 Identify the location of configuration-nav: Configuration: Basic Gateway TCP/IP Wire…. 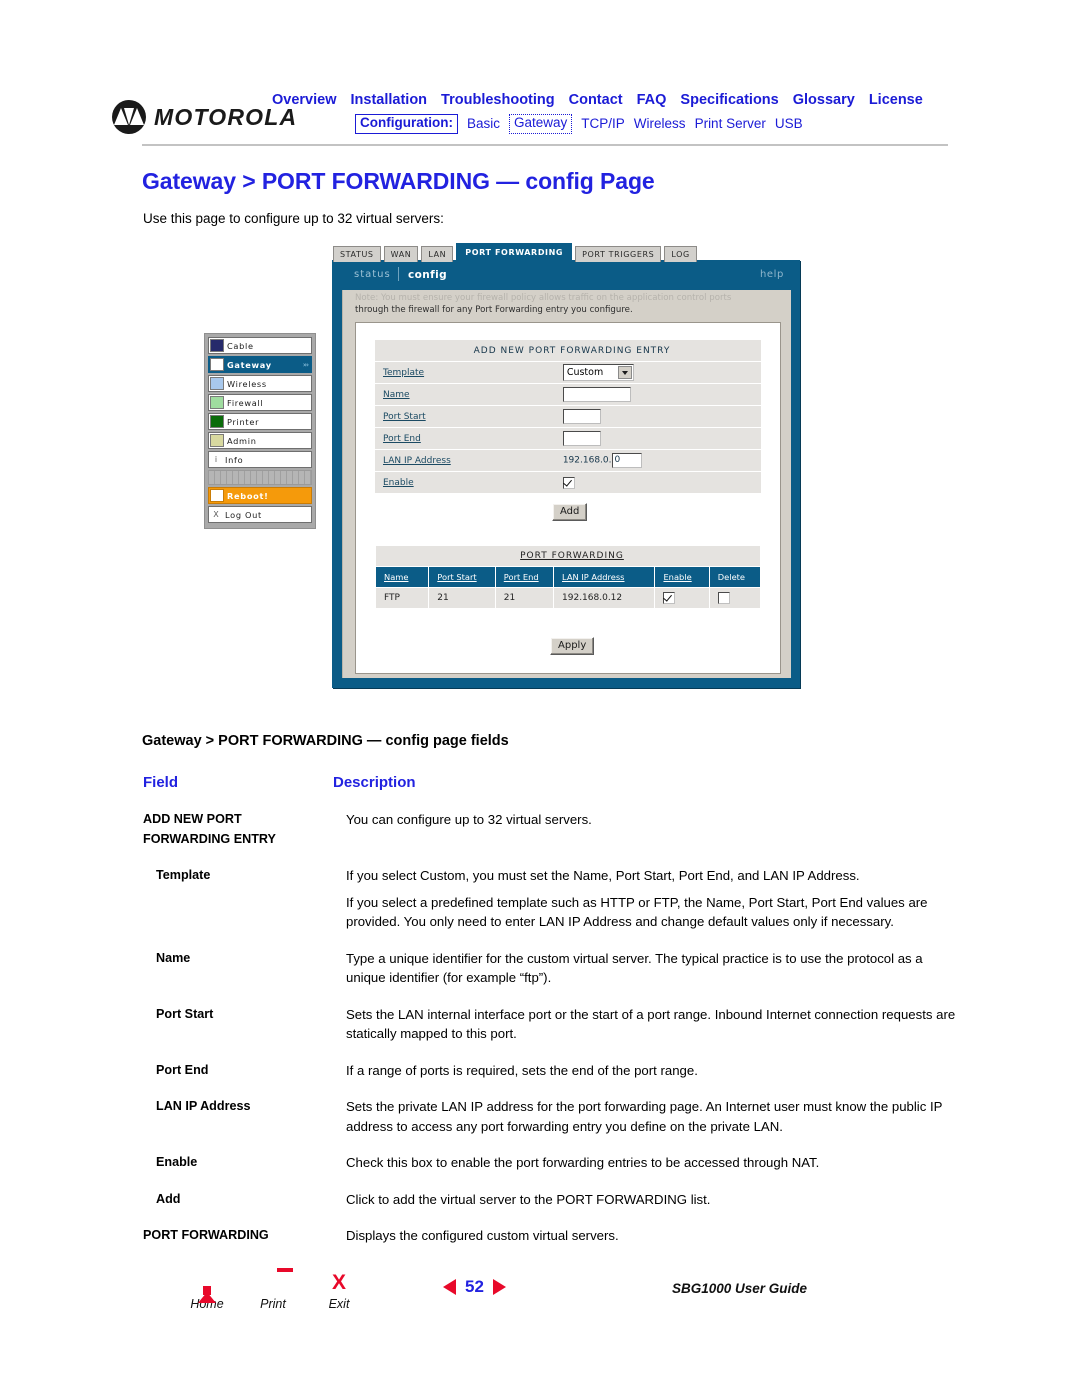
(579, 124).